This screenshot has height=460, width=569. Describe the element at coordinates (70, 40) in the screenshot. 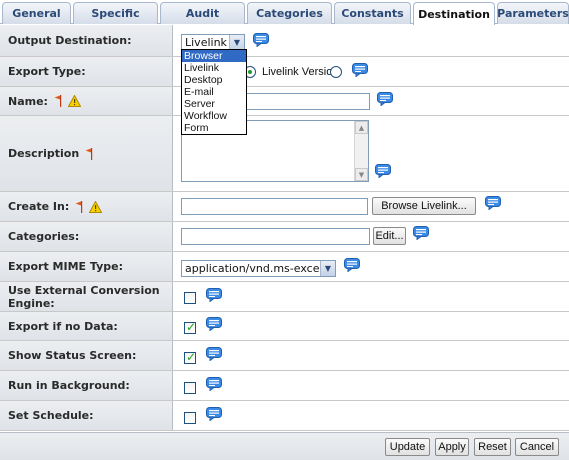

I see `output-destination-label-text: Output Destination:` at that location.